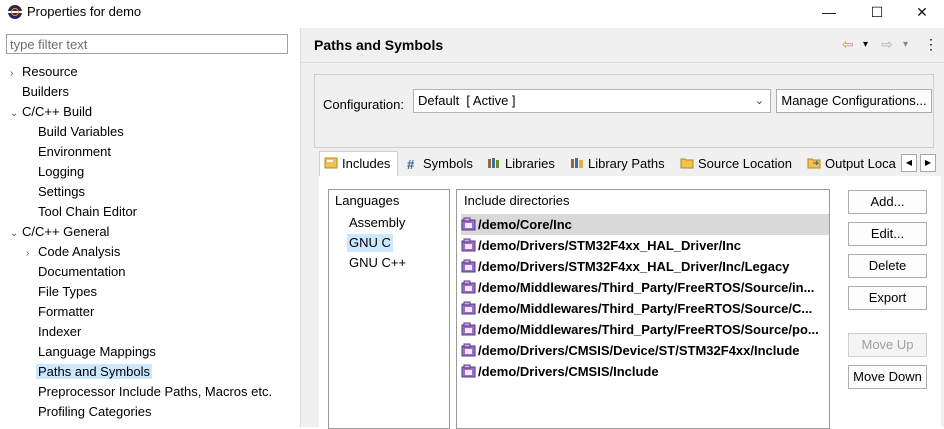 The height and width of the screenshot is (429, 944). What do you see at coordinates (687, 163) in the screenshot?
I see `folder-icon` at bounding box center [687, 163].